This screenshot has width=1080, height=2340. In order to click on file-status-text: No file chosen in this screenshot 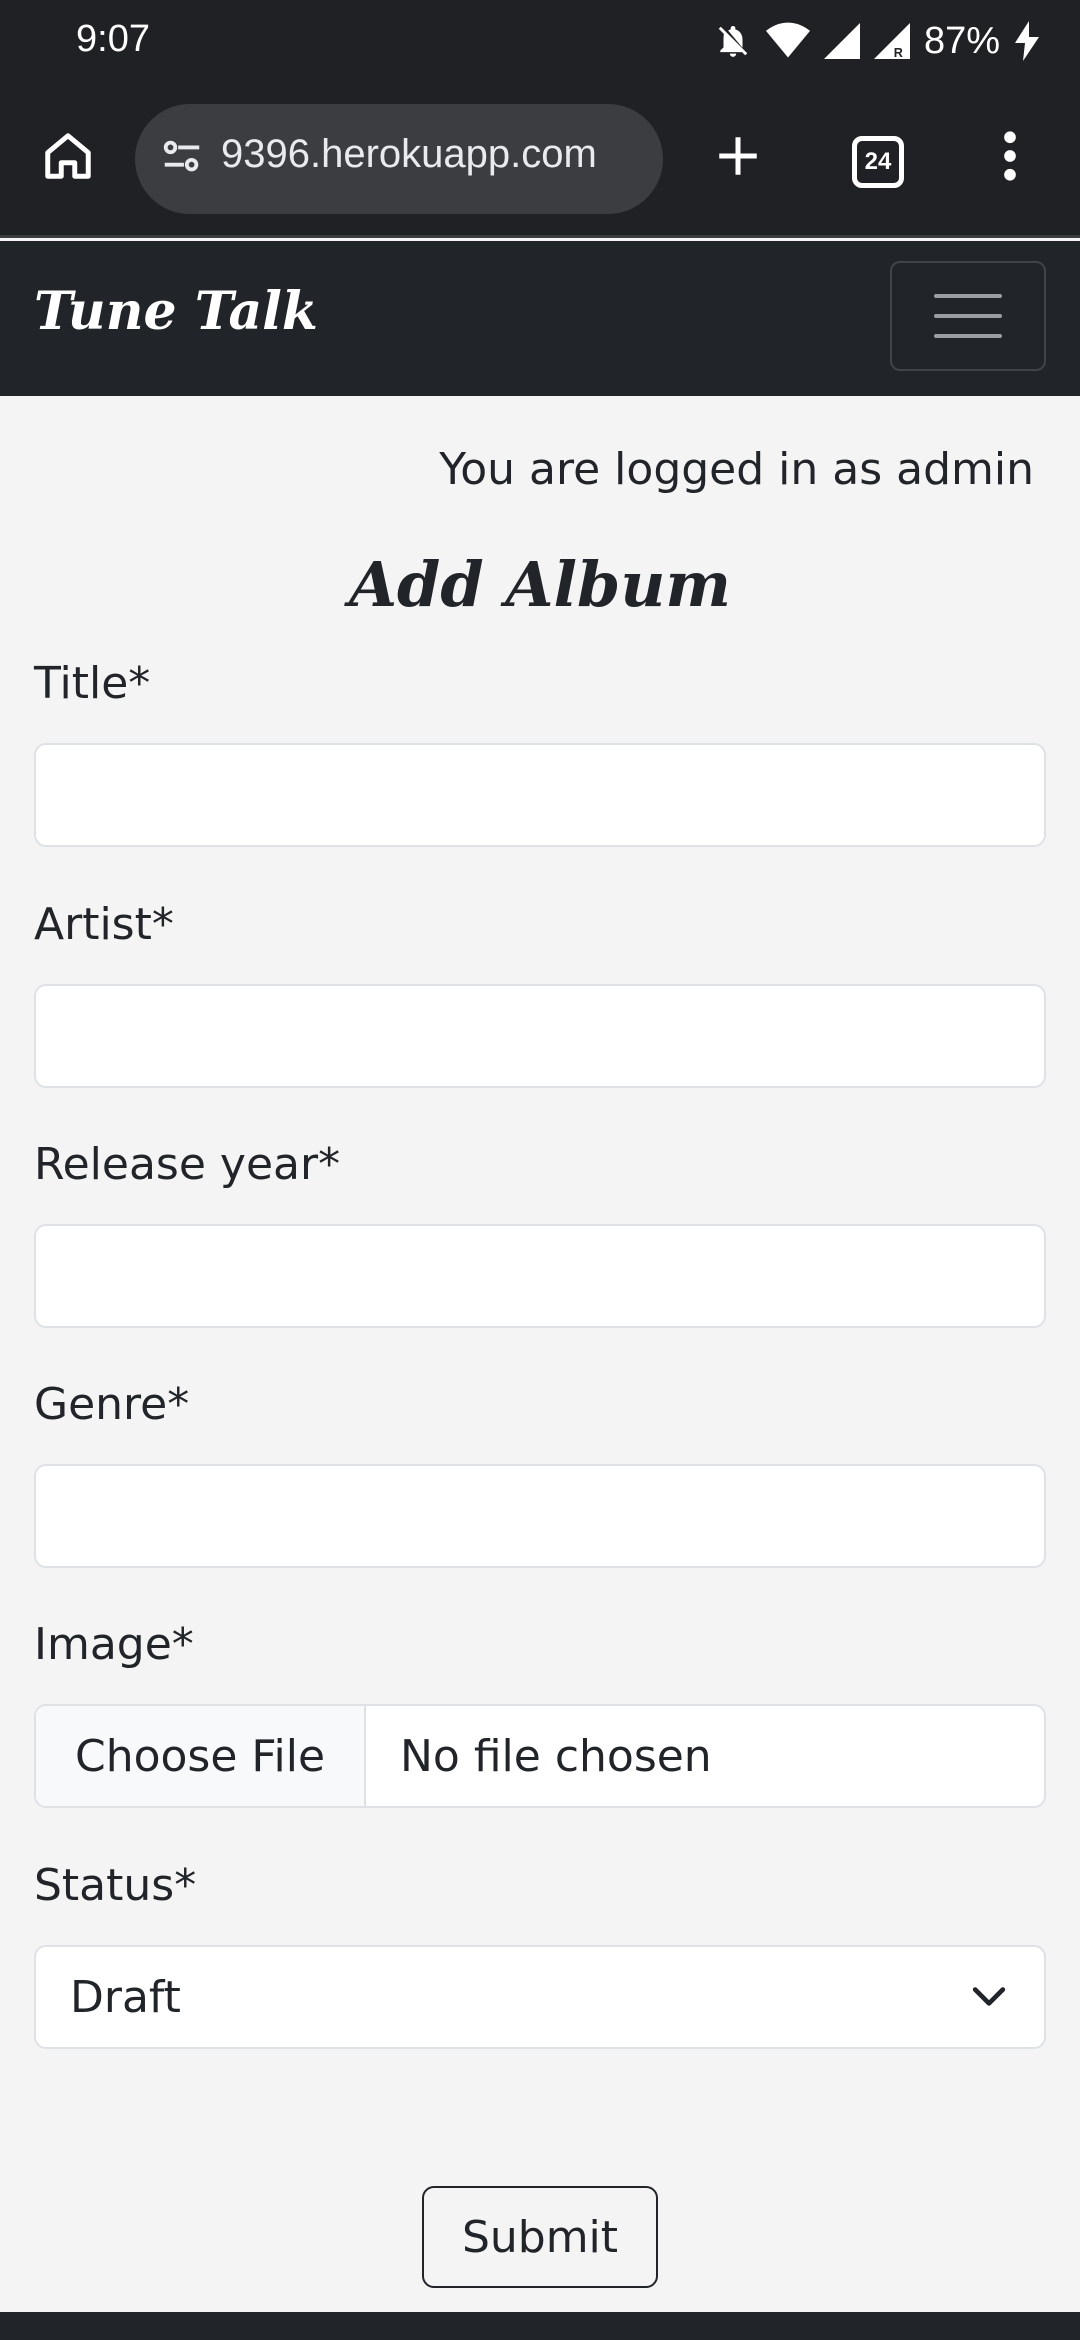, I will do `click(556, 1756)`.